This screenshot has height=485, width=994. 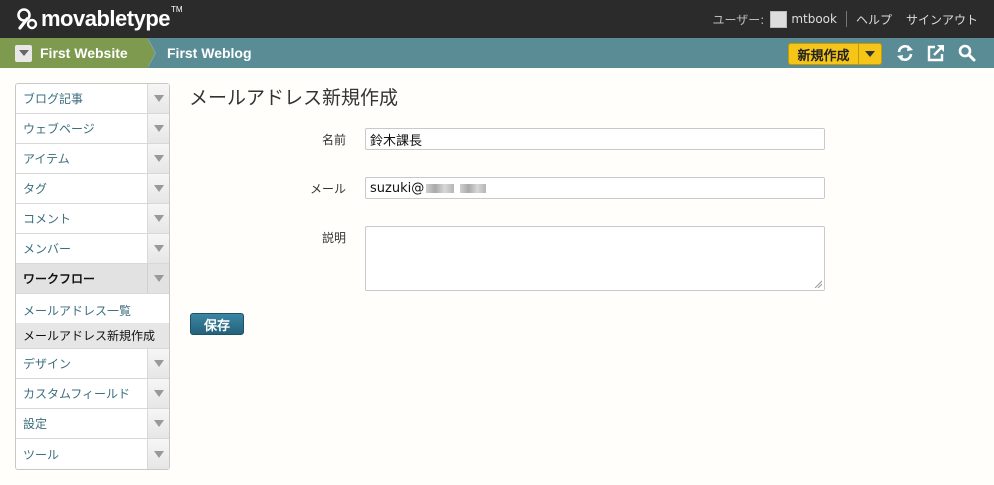 What do you see at coordinates (217, 324) in the screenshot?
I see `save-button: 保存` at bounding box center [217, 324].